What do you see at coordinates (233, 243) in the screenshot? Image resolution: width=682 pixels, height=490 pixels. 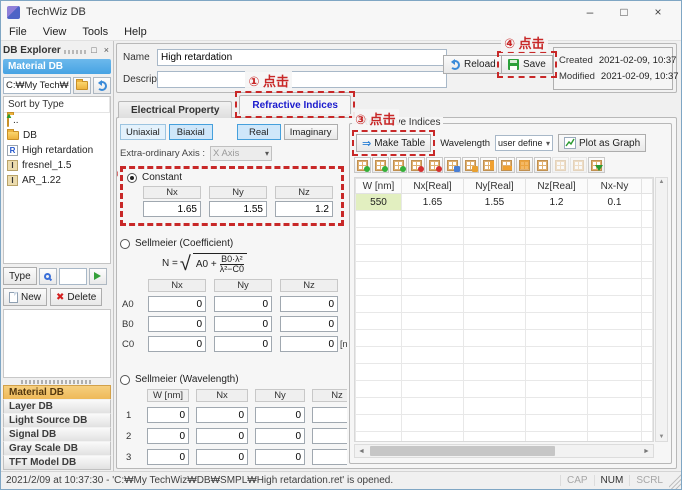 I see `sellmeier-coeff-radio-row: Sellmeier (Coefficient)` at bounding box center [233, 243].